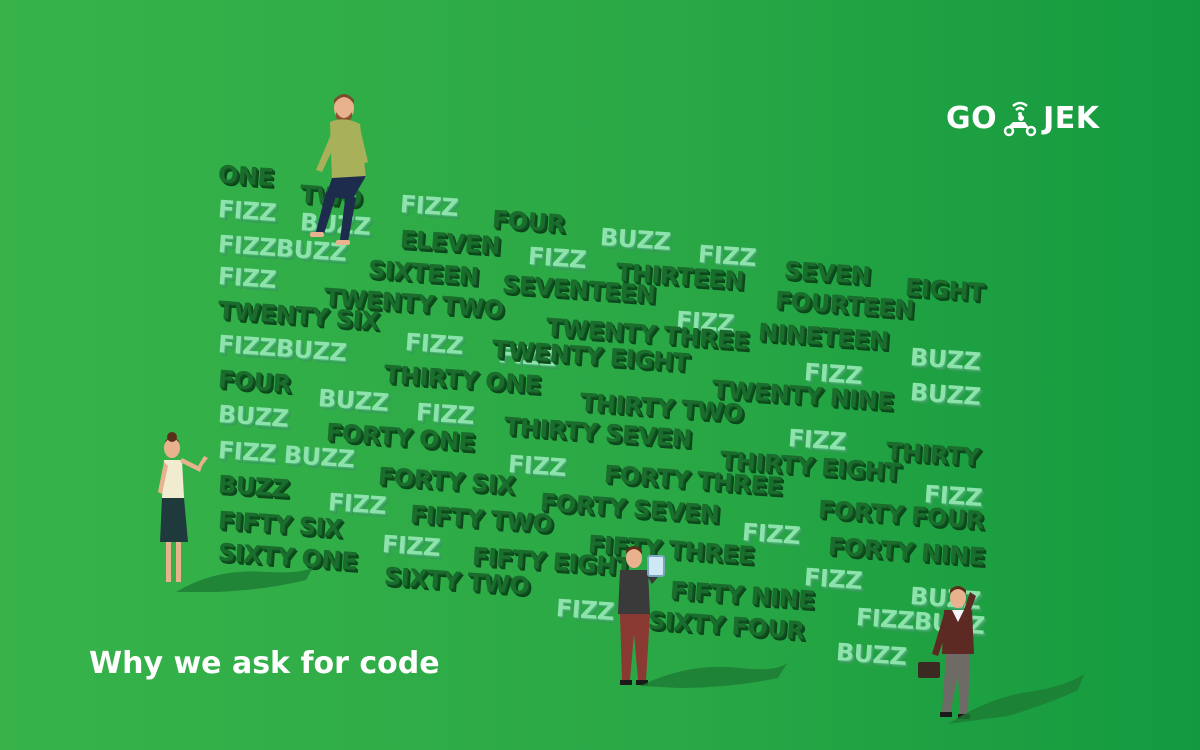  Describe the element at coordinates (714, 675) in the screenshot. I see `tablet-man-shadow` at that location.